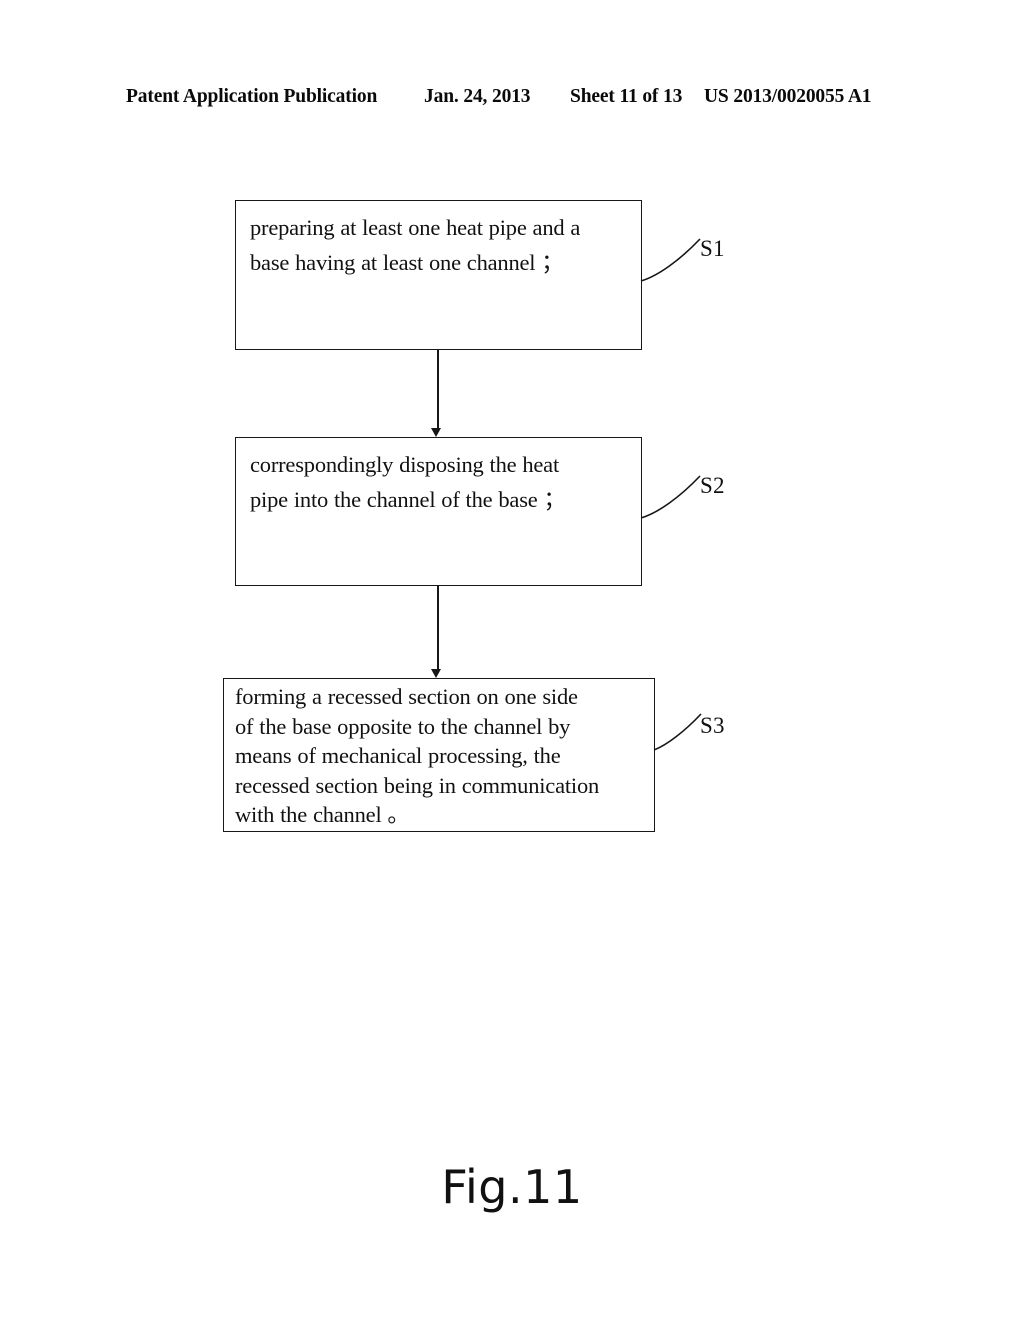 Image resolution: width=1024 pixels, height=1320 pixels. I want to click on figure-caption: Fig.11, so click(512, 1187).